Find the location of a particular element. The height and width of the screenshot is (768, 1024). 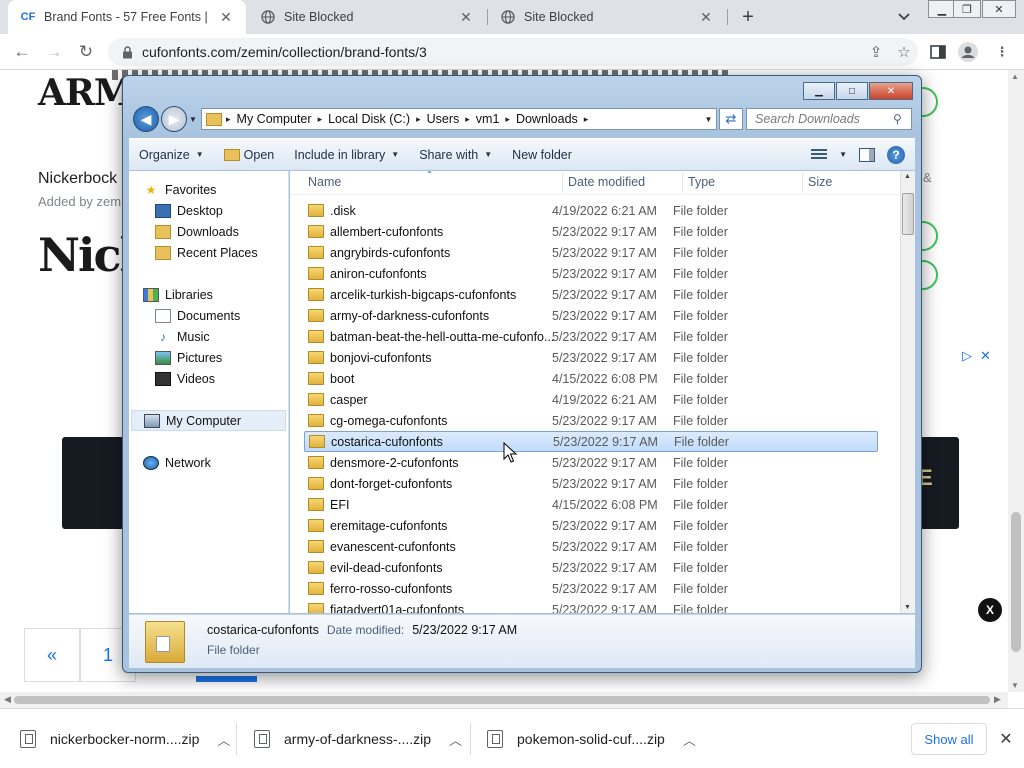

tab-site-blocked-1: Site Blocked ✕ is located at coordinates (367, 17).